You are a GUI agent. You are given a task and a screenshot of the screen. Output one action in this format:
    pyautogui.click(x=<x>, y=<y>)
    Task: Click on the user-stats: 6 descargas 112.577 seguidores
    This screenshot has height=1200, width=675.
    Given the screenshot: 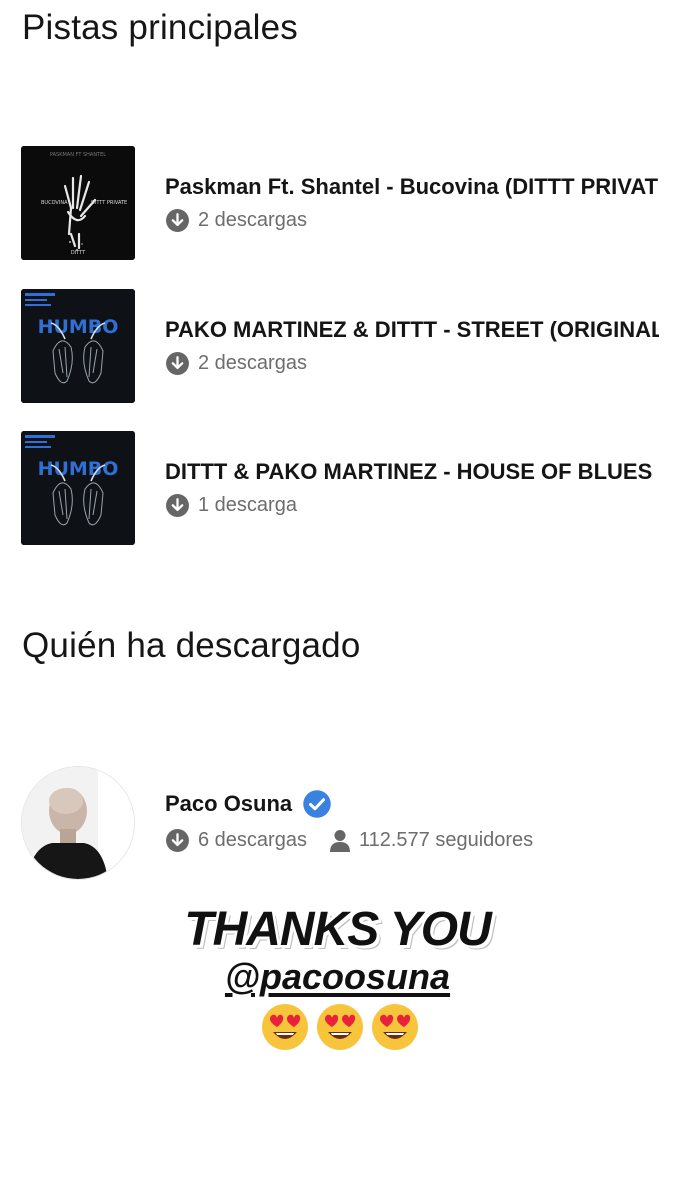 What is the action you would take?
    pyautogui.click(x=349, y=840)
    